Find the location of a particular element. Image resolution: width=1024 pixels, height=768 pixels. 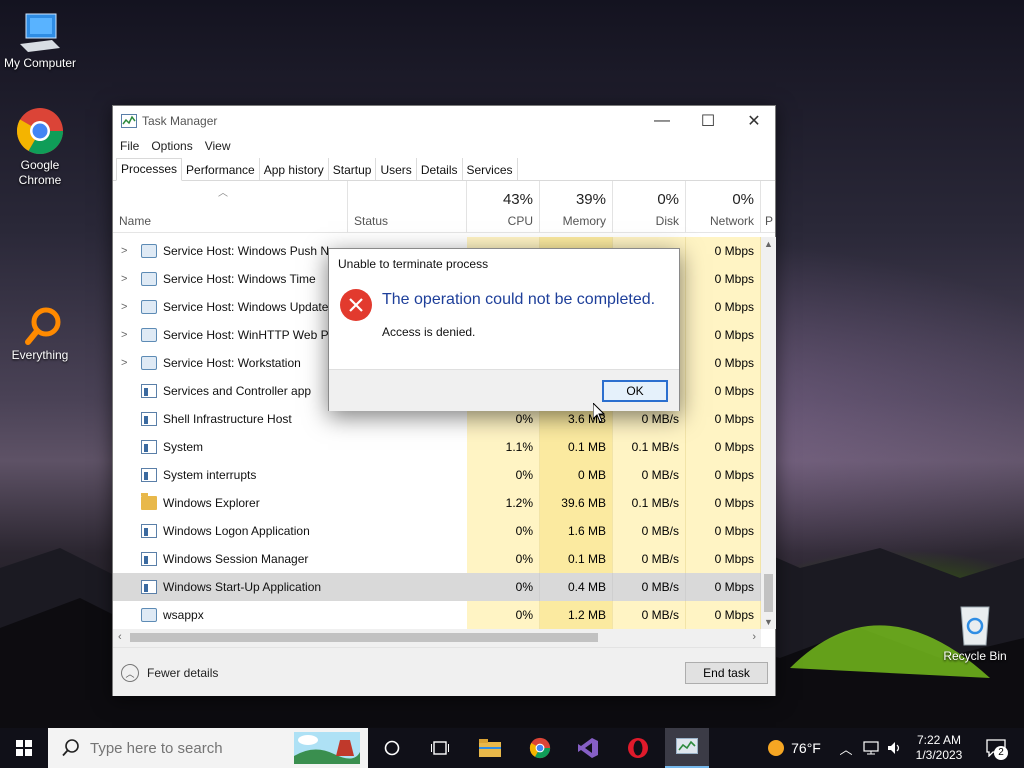

notification-center-button: 2 is located at coordinates (996, 748).